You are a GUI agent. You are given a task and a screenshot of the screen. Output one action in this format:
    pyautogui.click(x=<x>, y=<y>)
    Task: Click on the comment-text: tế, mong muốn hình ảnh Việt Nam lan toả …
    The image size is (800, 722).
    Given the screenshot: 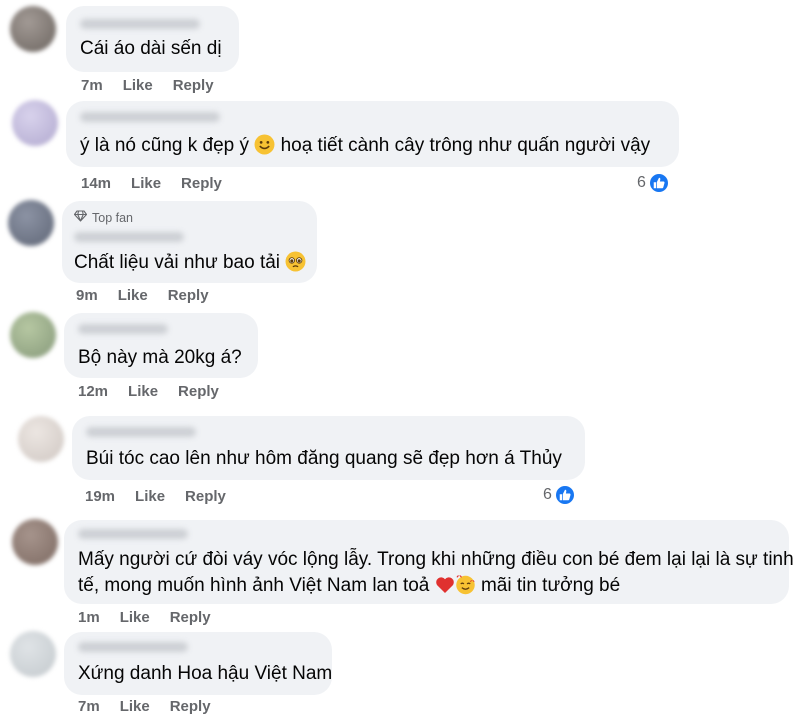 What is the action you would take?
    pyautogui.click(x=349, y=587)
    